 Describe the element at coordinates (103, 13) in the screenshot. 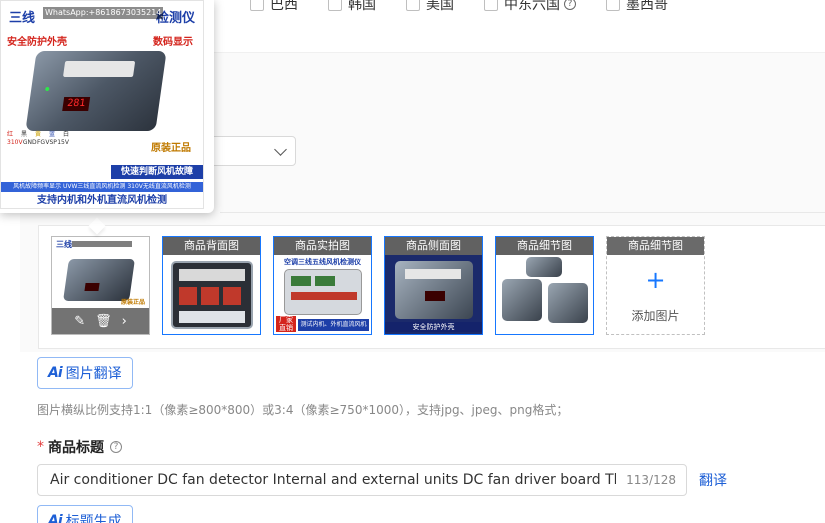

I see `watermark-text: WhatsApp:+8618673035214` at that location.